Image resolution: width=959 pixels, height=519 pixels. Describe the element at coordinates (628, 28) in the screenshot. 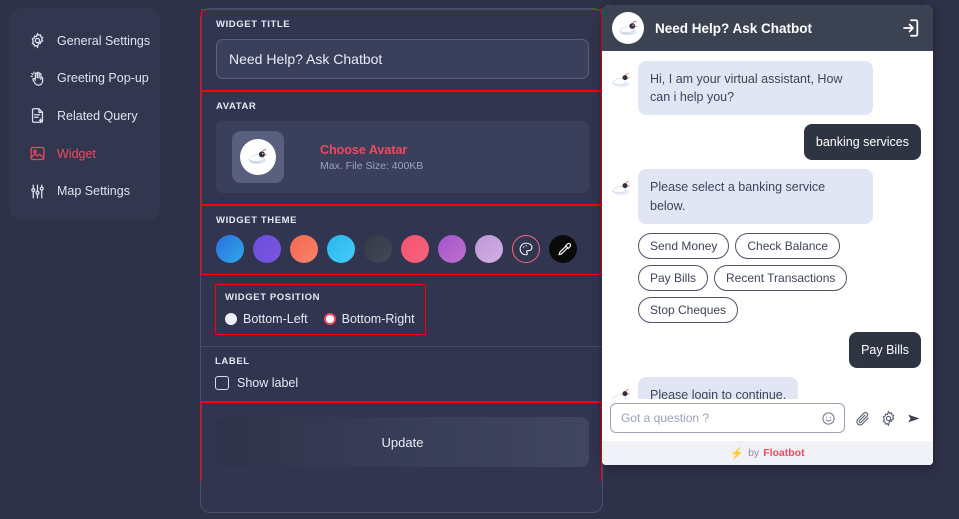

I see `chat-header-avatar` at that location.